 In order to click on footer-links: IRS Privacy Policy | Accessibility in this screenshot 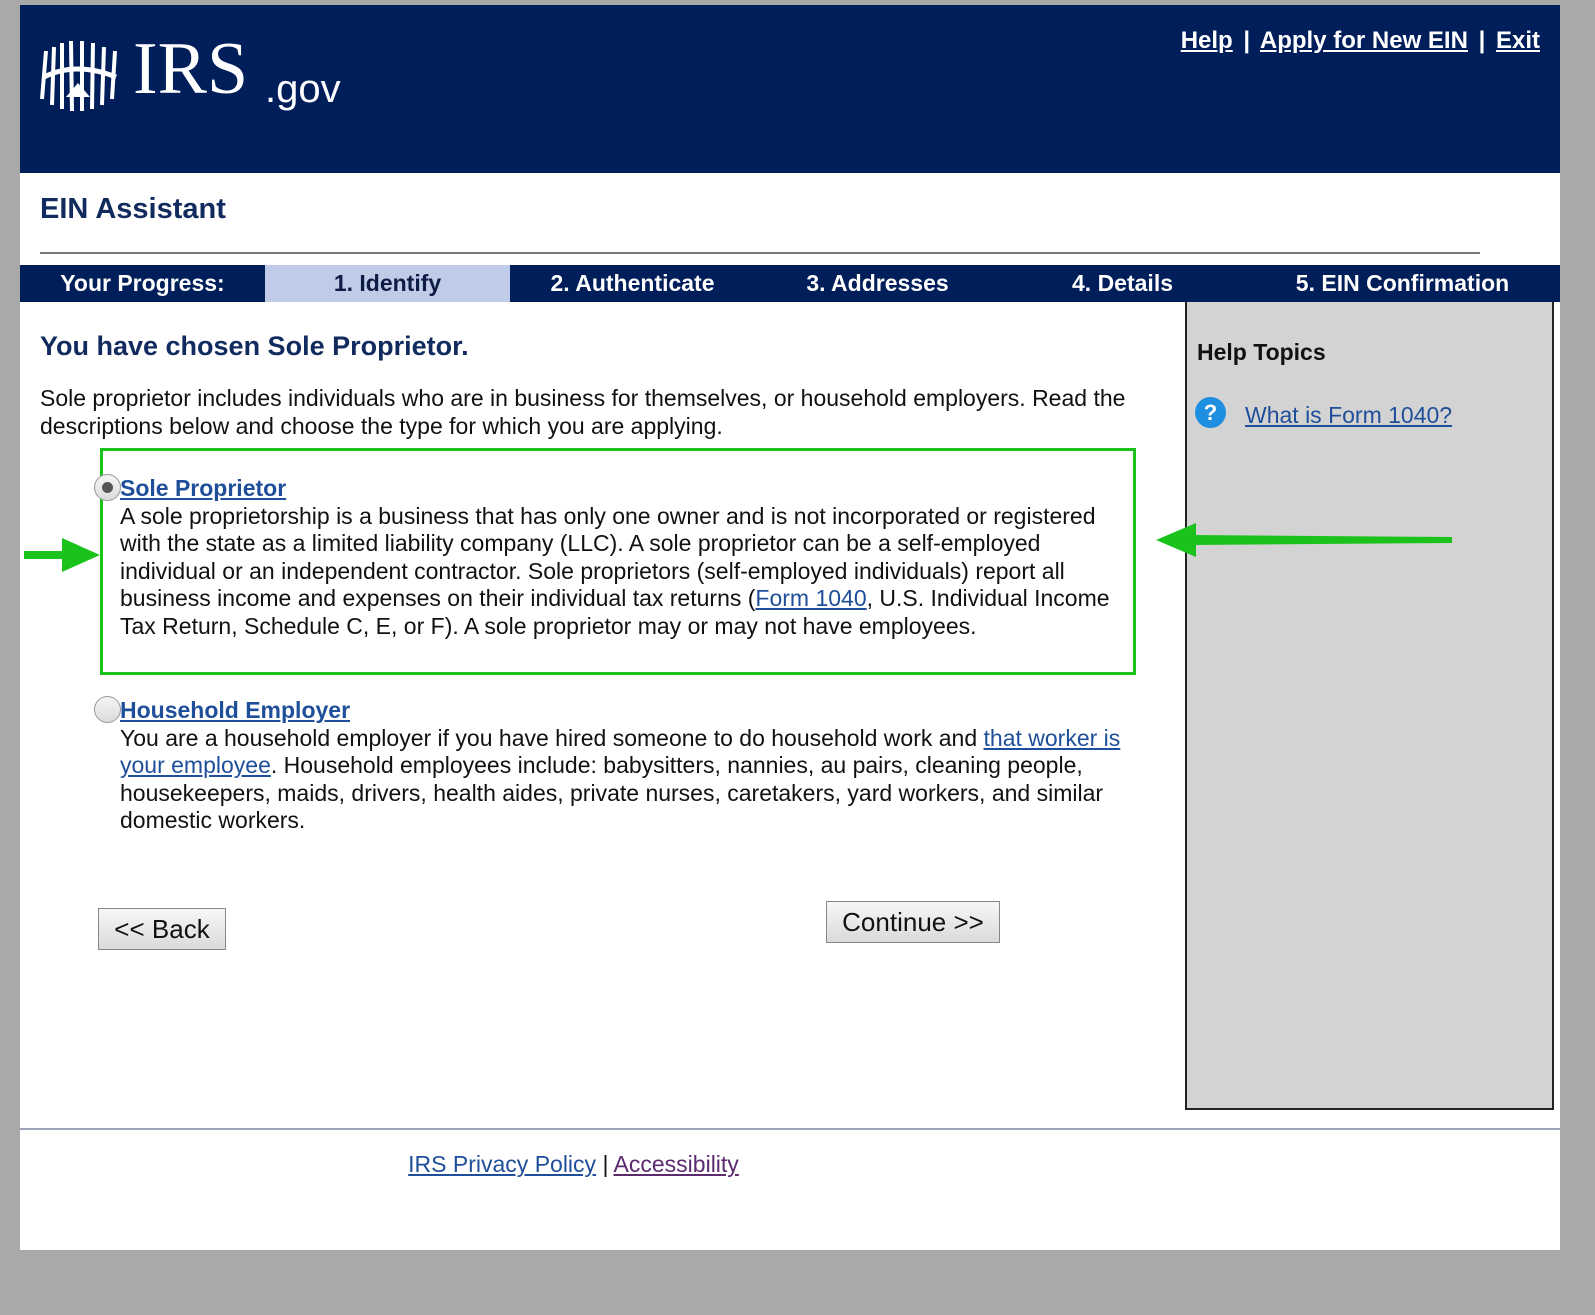, I will do `click(573, 1164)`.